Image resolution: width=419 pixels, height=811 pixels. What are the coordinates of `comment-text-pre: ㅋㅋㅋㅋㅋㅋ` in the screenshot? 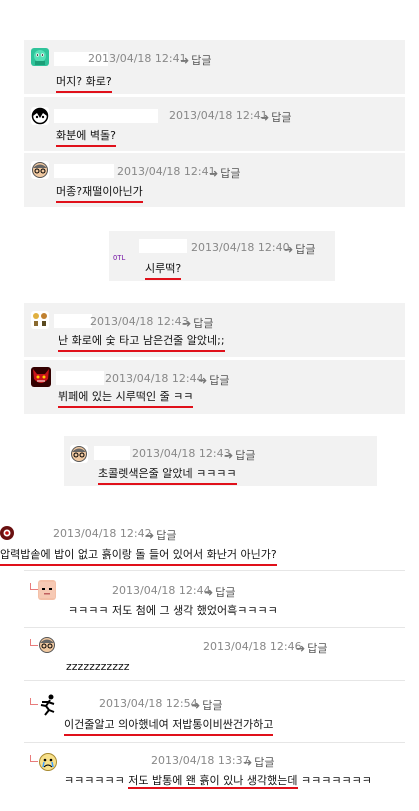 It's located at (96, 780).